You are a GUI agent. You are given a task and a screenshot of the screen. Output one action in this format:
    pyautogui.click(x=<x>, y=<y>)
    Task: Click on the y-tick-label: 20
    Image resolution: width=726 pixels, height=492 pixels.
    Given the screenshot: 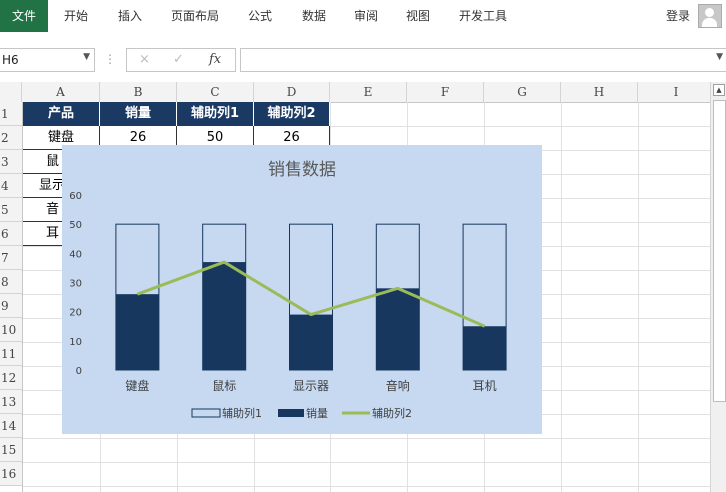 What is the action you would take?
    pyautogui.click(x=75, y=313)
    